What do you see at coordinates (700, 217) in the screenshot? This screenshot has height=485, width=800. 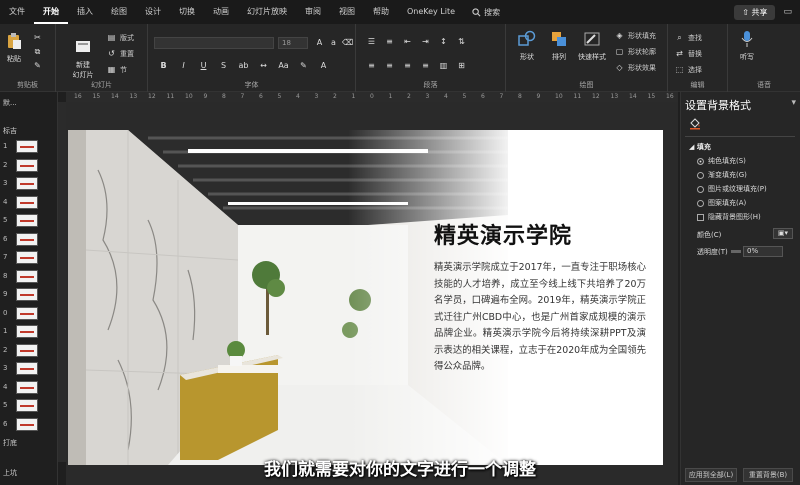 I see `checkbox-hide-bg` at bounding box center [700, 217].